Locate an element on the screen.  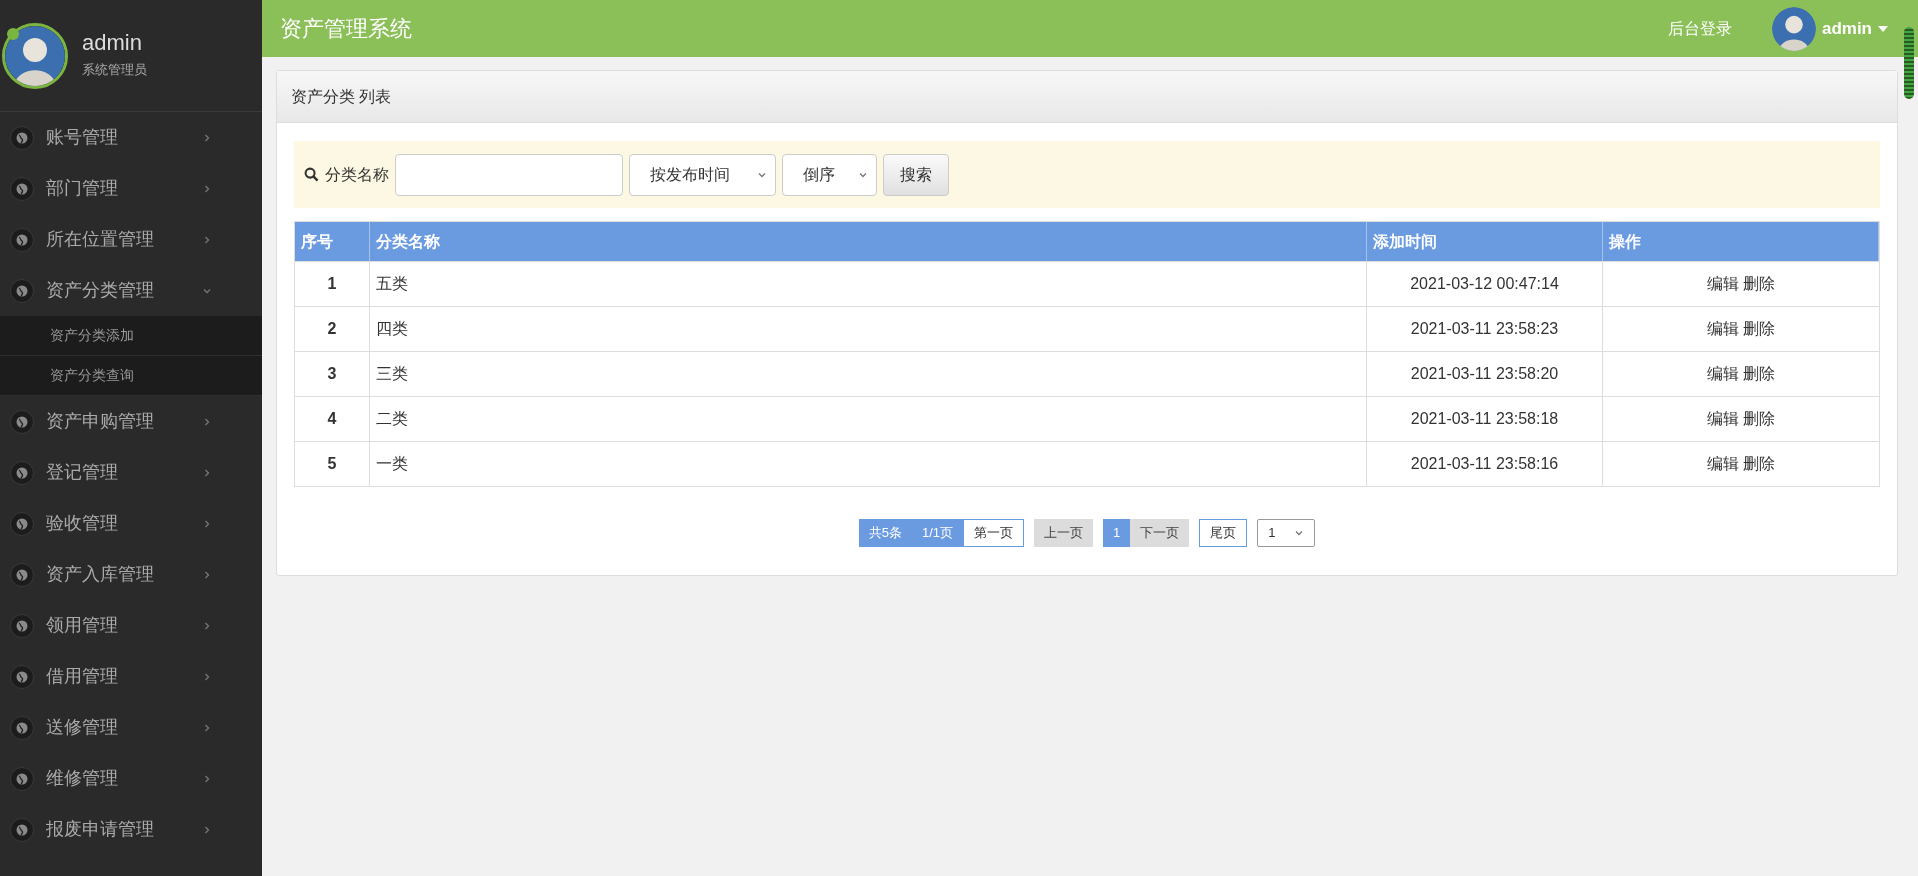
table-cell: 五类 is located at coordinates (868, 284).